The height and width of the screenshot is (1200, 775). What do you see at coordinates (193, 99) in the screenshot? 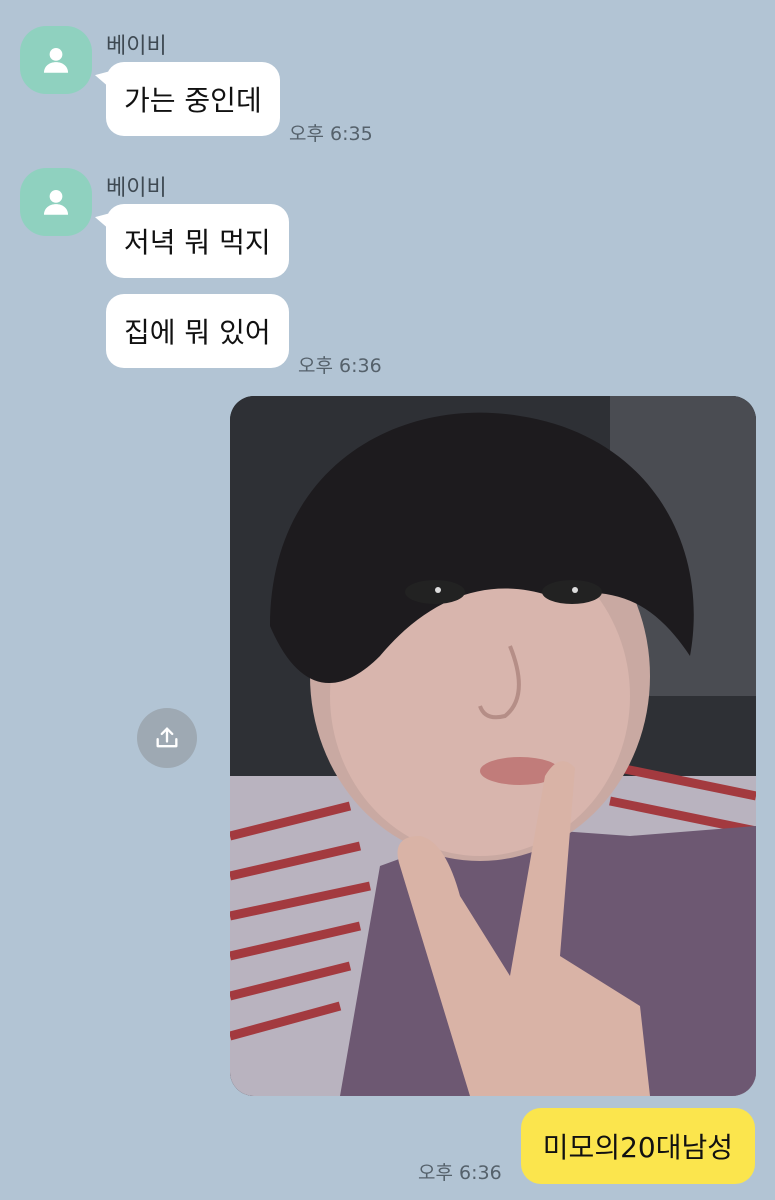
I see `message-bubble: 가는 중인데` at bounding box center [193, 99].